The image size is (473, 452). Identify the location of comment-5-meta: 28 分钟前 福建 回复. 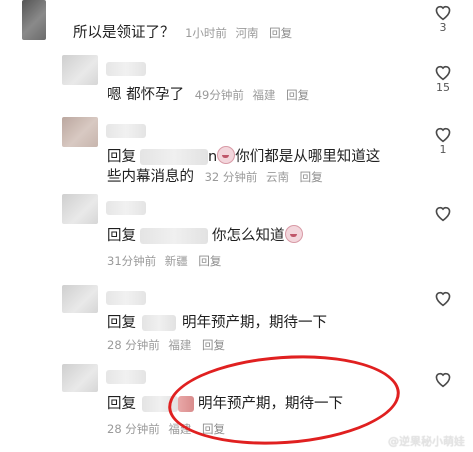
(163, 345).